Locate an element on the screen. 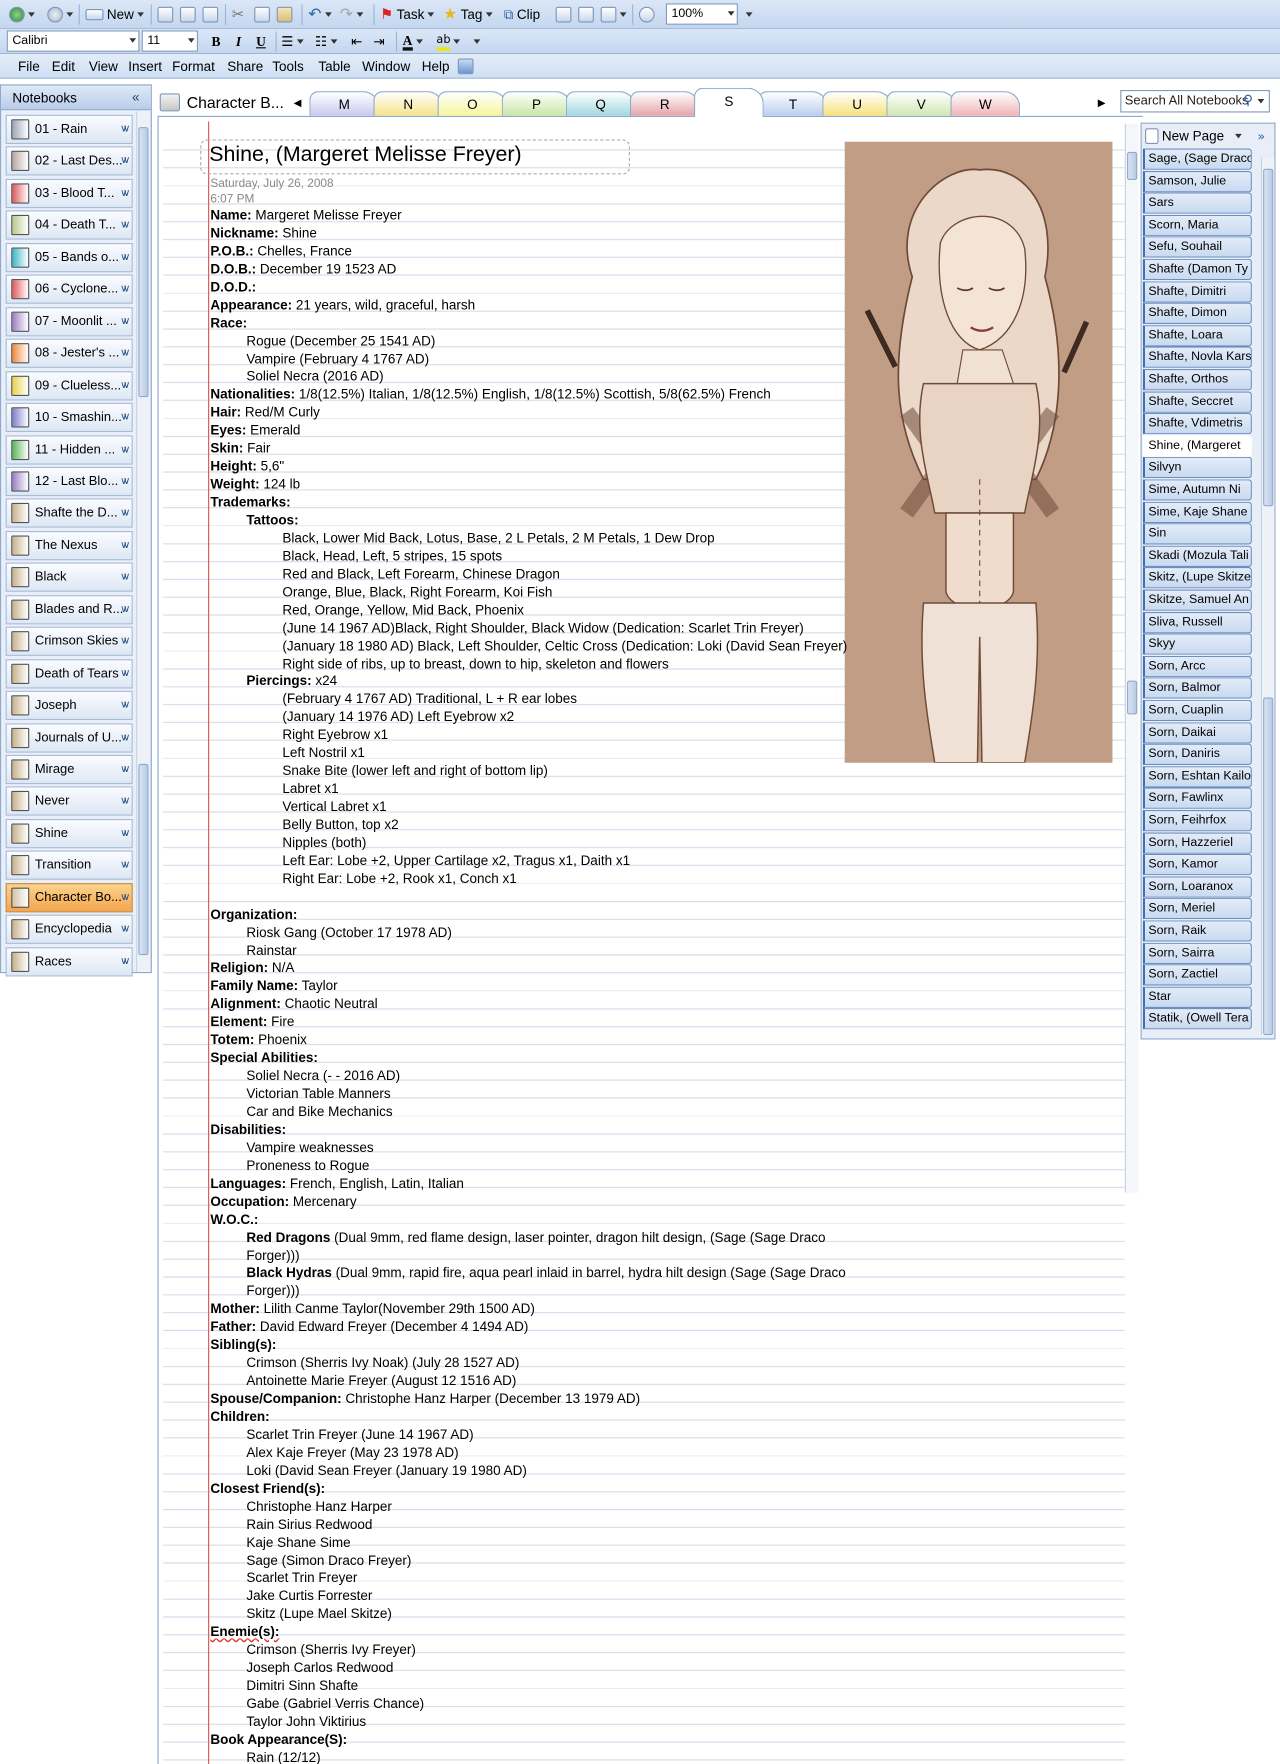  page-tab: Shine, (Margeret is located at coordinates (1197, 446).